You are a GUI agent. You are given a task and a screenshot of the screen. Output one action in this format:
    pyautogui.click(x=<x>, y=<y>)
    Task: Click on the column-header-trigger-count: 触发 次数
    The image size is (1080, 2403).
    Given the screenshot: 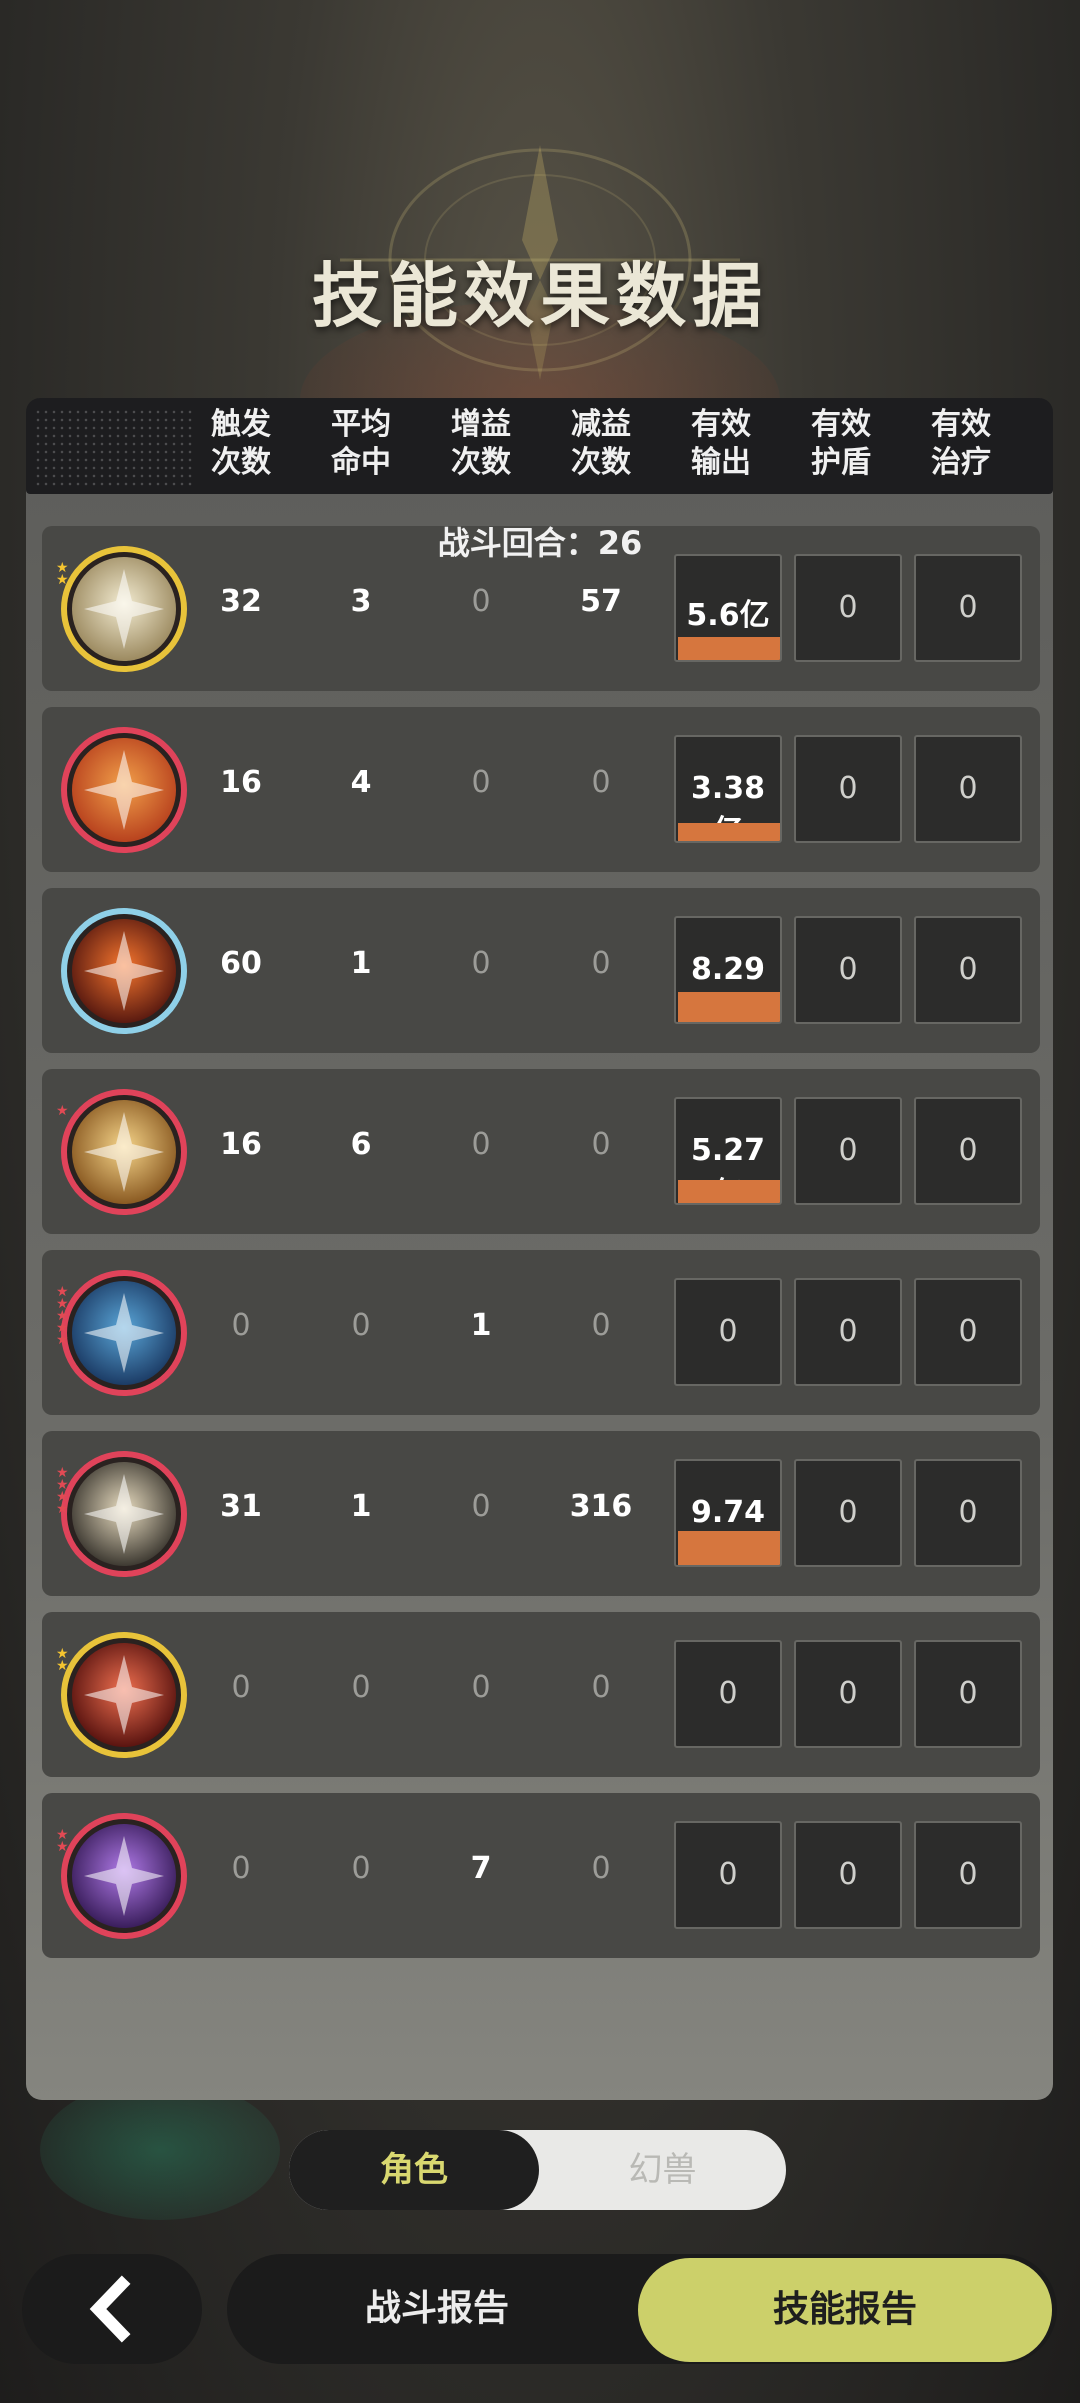 What is the action you would take?
    pyautogui.click(x=241, y=443)
    